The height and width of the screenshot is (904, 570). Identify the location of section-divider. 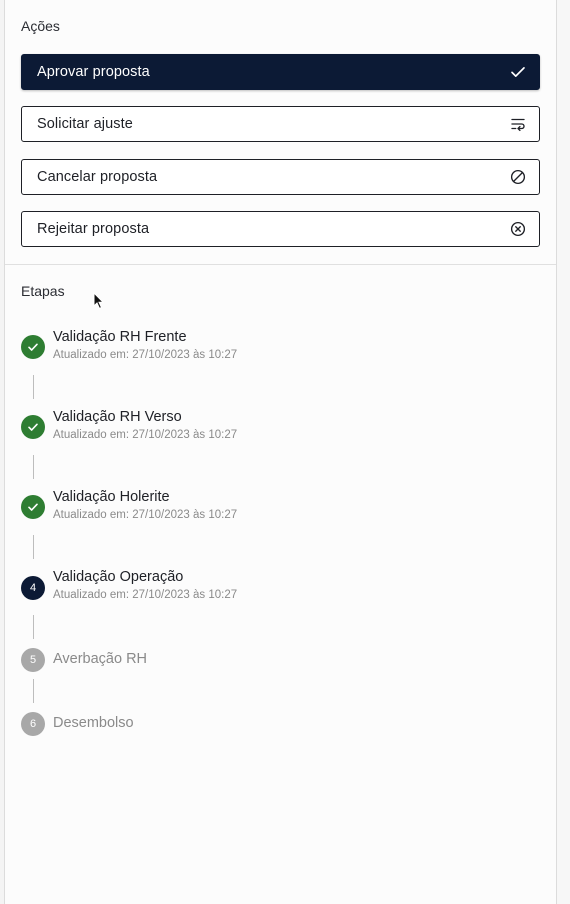
(280, 264).